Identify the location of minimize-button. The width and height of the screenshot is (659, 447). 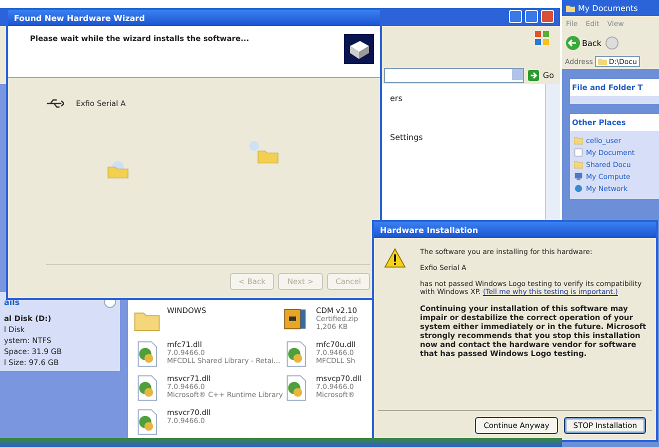
(515, 16).